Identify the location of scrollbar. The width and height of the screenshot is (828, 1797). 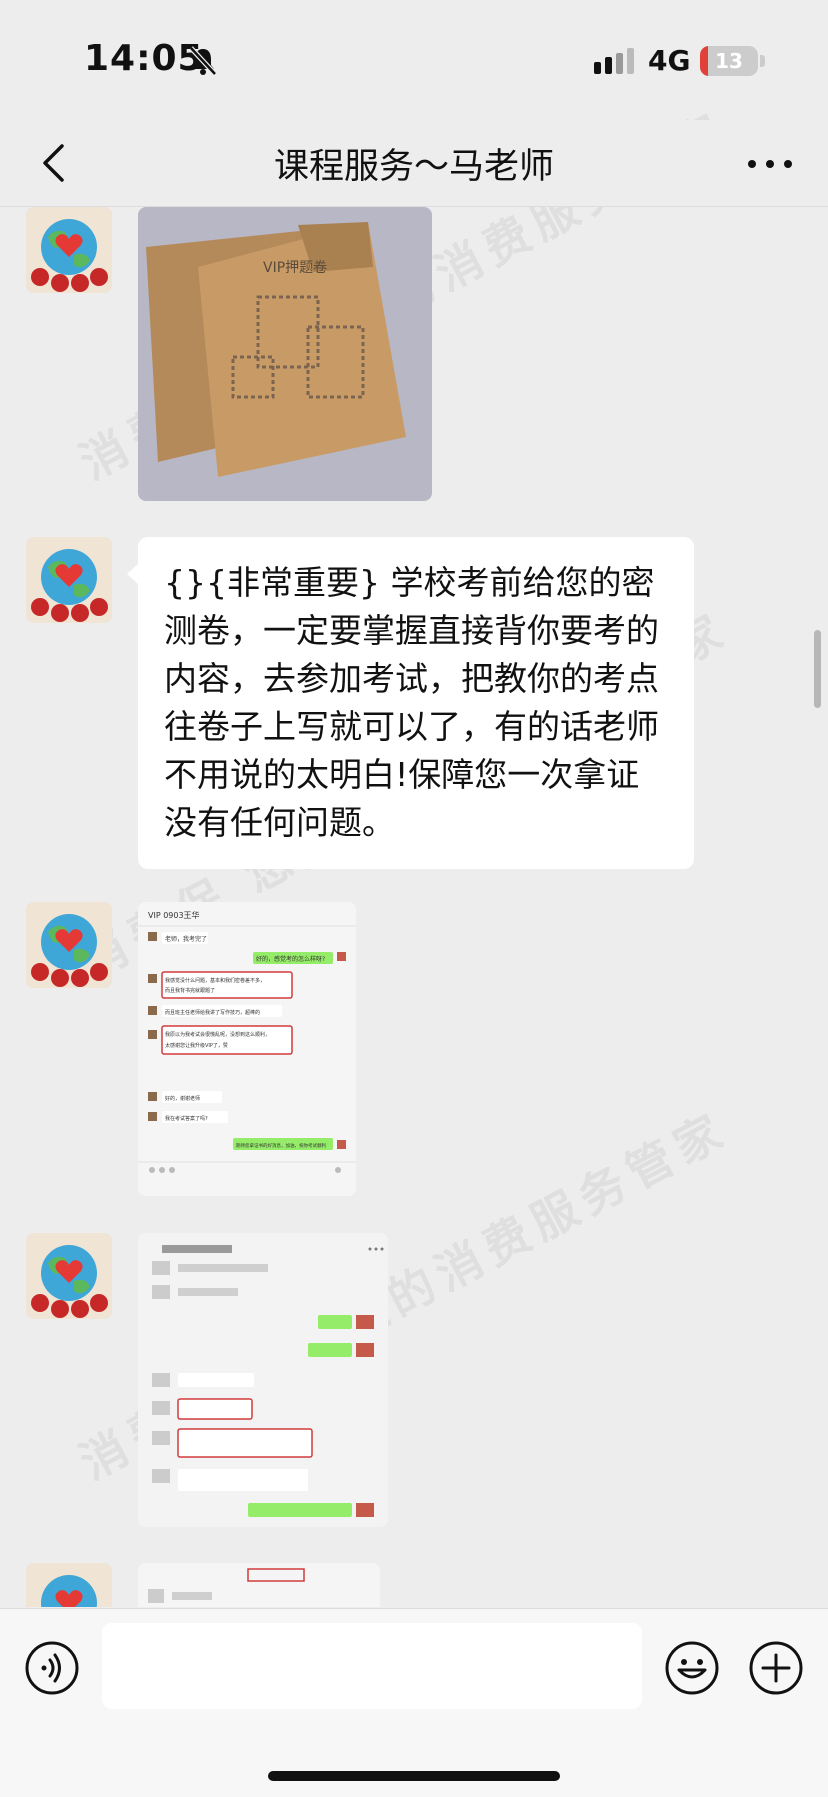
(817, 669).